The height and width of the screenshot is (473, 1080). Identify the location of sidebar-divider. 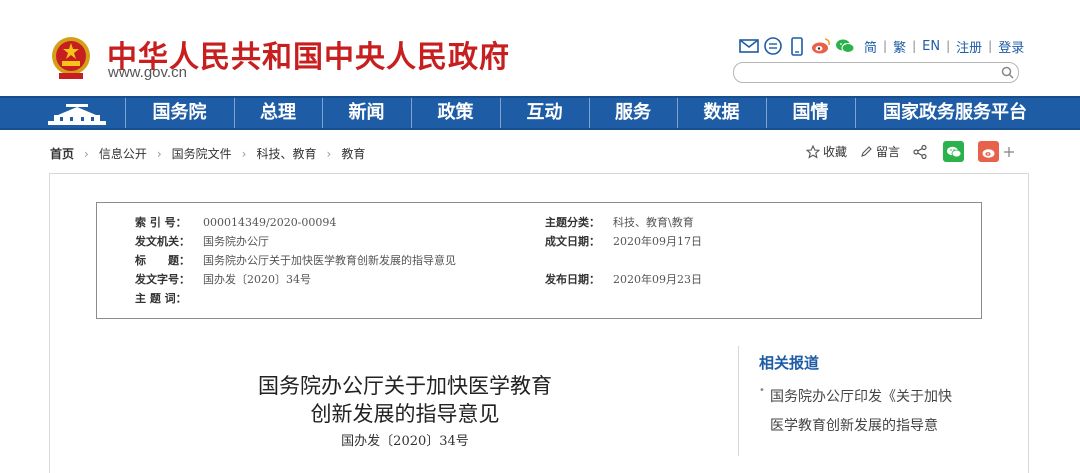
(738, 401).